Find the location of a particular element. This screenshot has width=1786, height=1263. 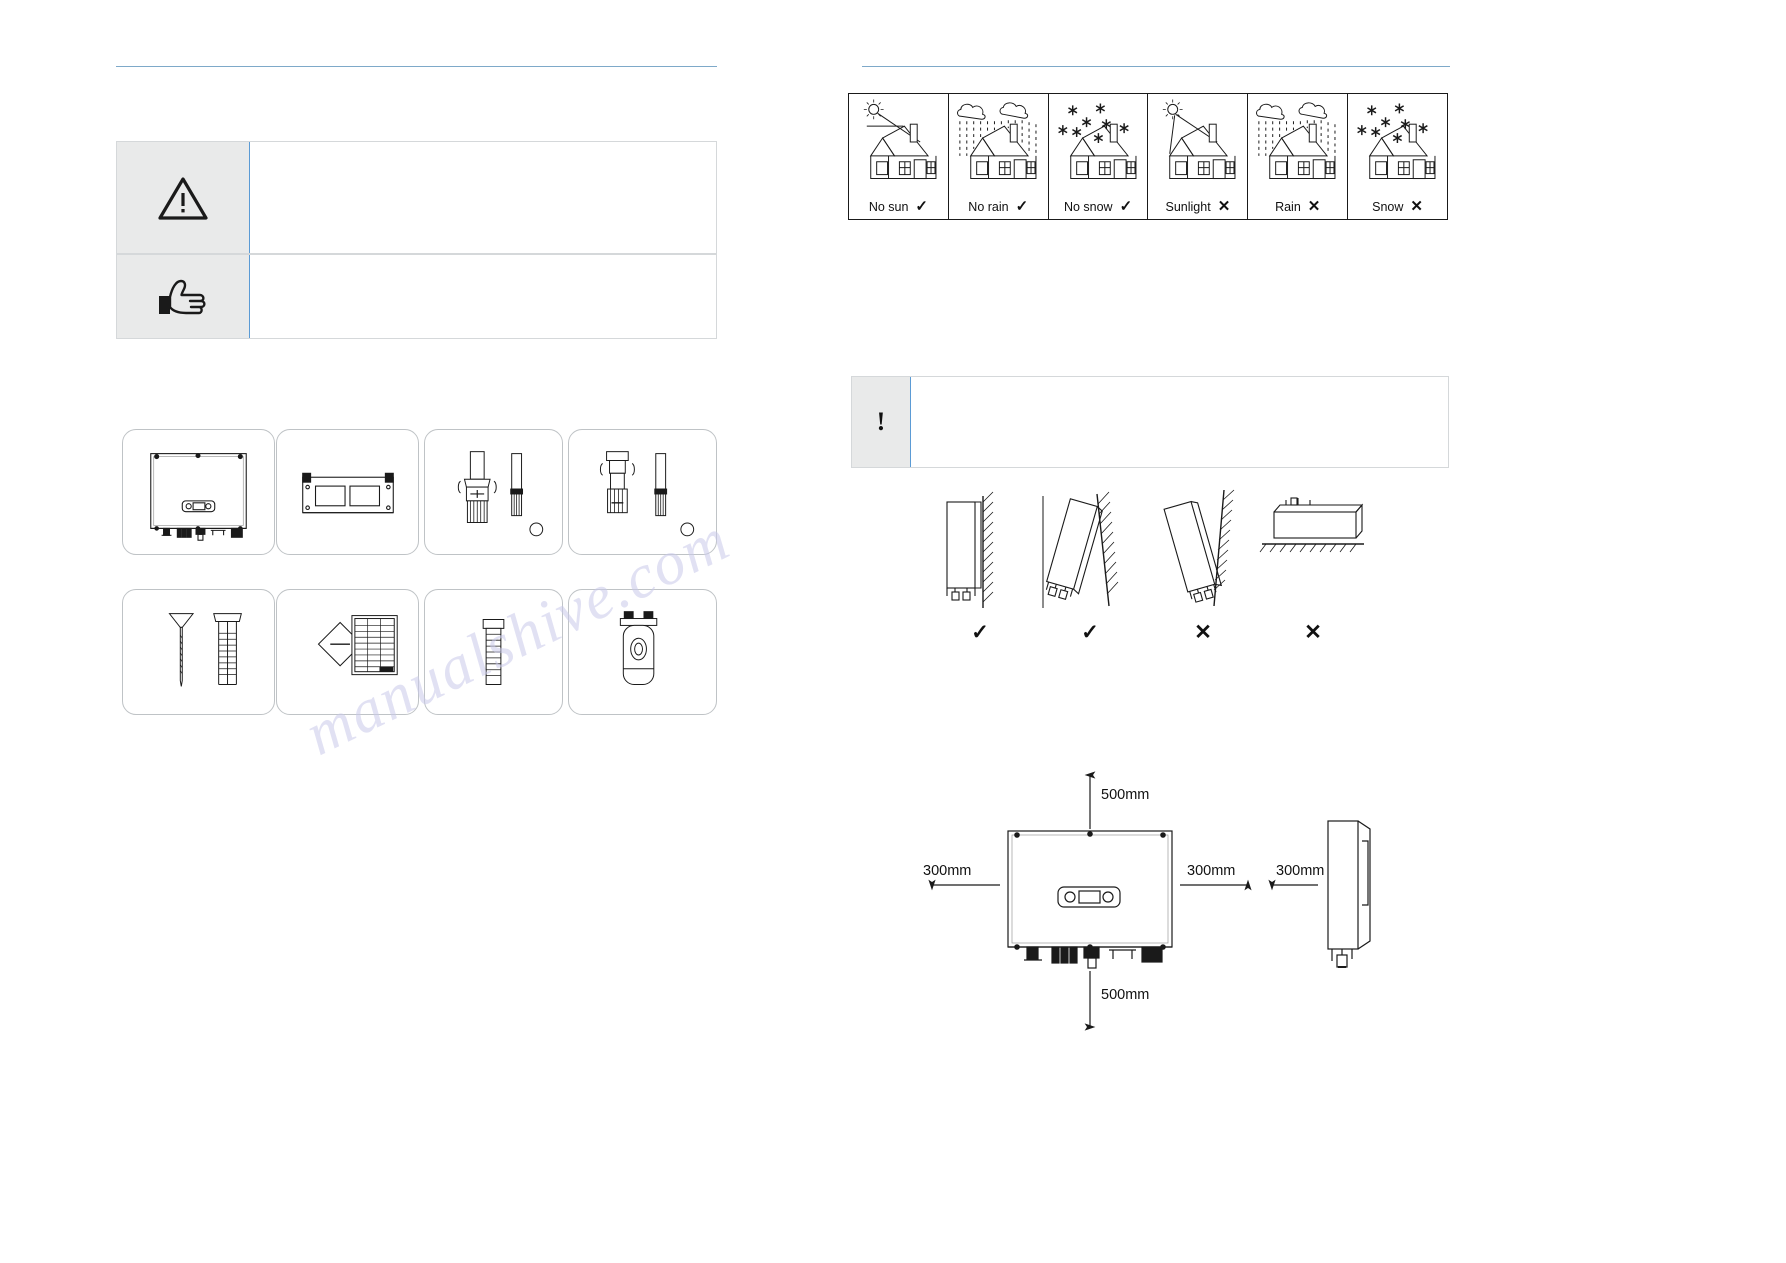

notice-text is located at coordinates (1216, 422).